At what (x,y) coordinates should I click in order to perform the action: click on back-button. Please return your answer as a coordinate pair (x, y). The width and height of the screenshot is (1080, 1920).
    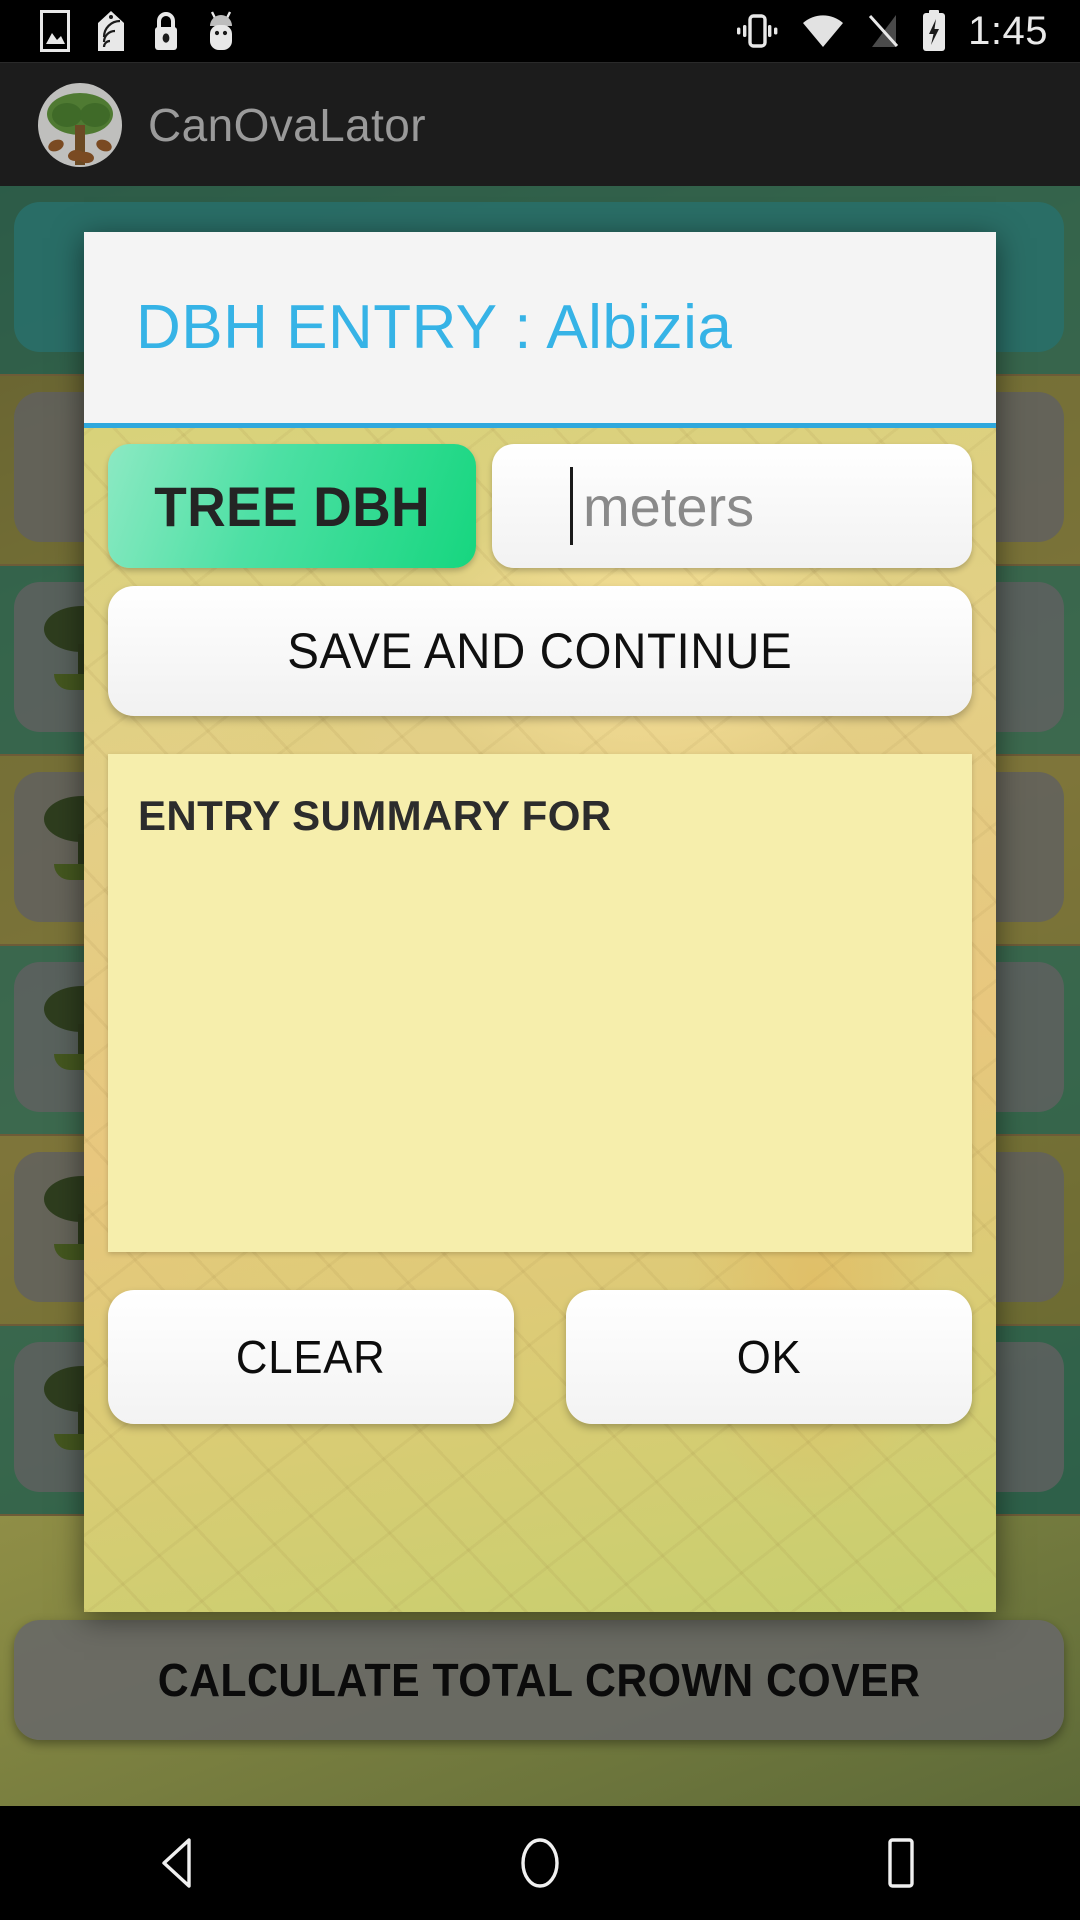
    Looking at the image, I should click on (180, 1863).